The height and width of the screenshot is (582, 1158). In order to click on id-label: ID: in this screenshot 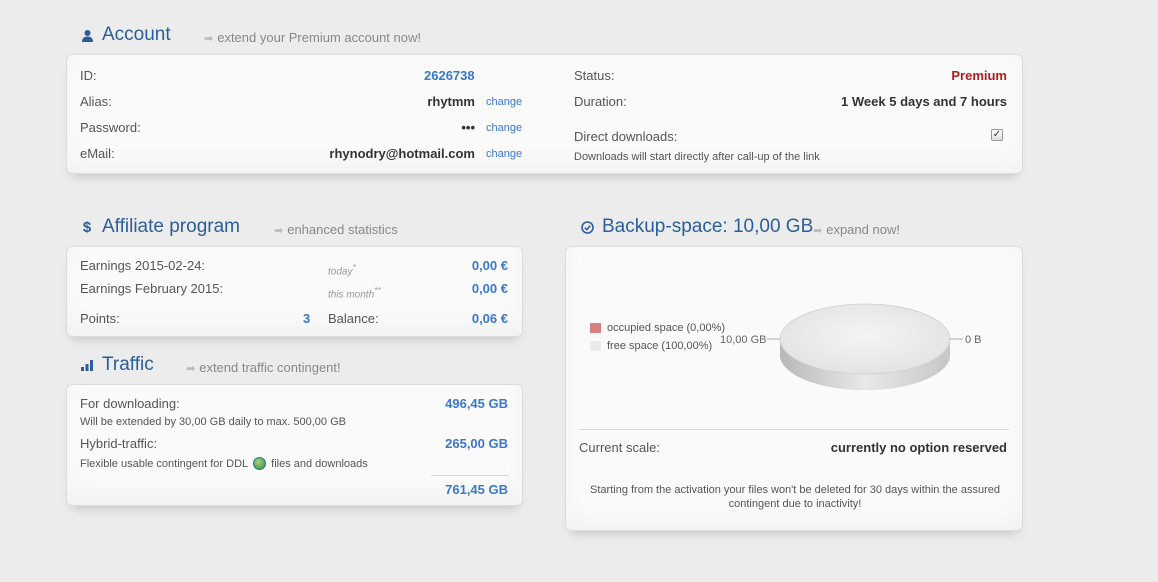, I will do `click(88, 75)`.